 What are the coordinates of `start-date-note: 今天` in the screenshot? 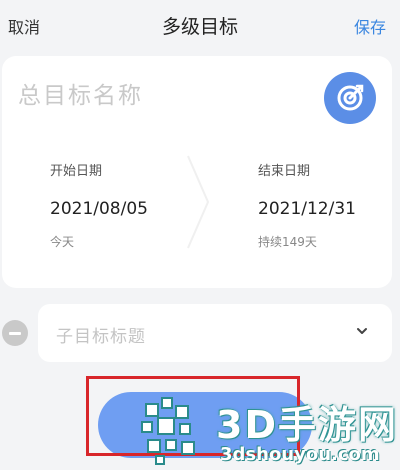 It's located at (62, 242).